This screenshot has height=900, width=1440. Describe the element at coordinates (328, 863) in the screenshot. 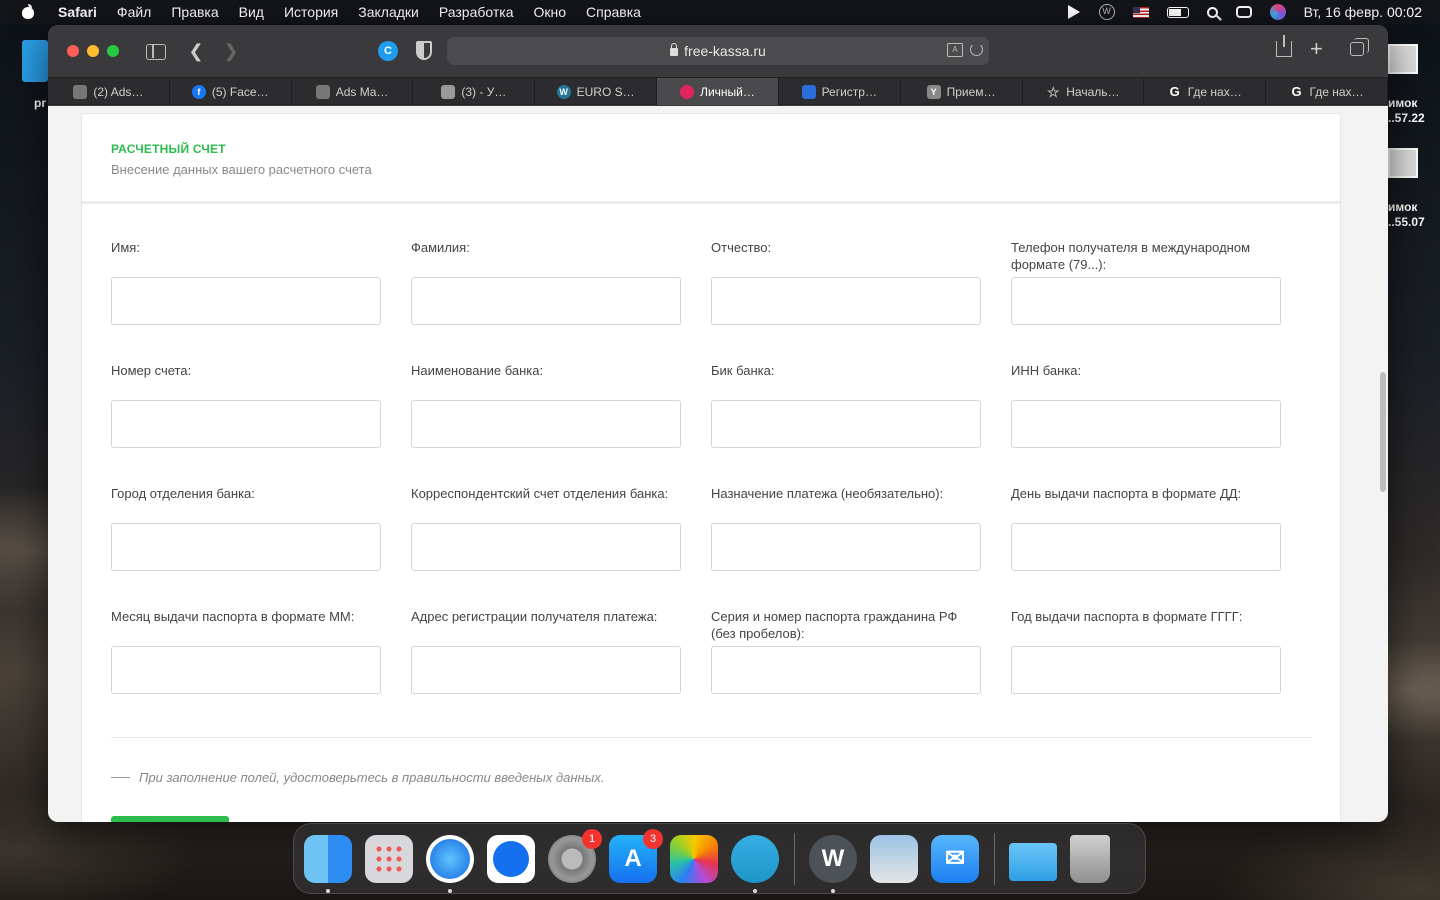

I see `finder-icon` at that location.